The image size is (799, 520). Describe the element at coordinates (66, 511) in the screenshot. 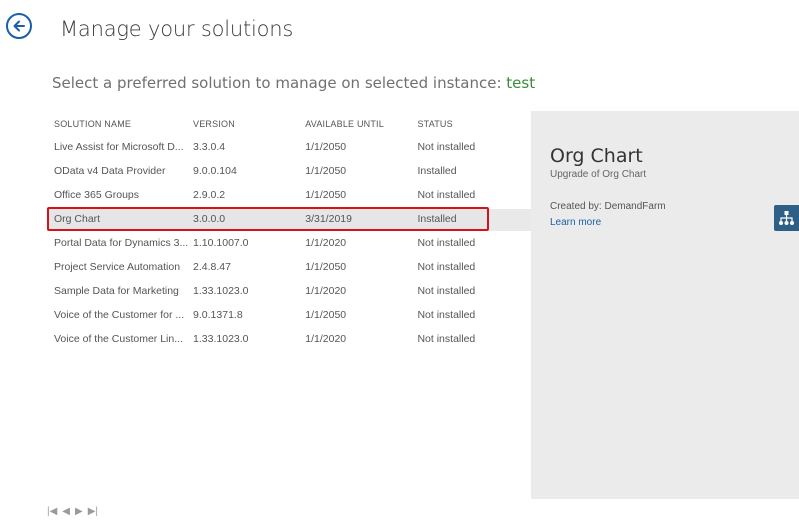

I see `prev-page-icon: ◀` at that location.